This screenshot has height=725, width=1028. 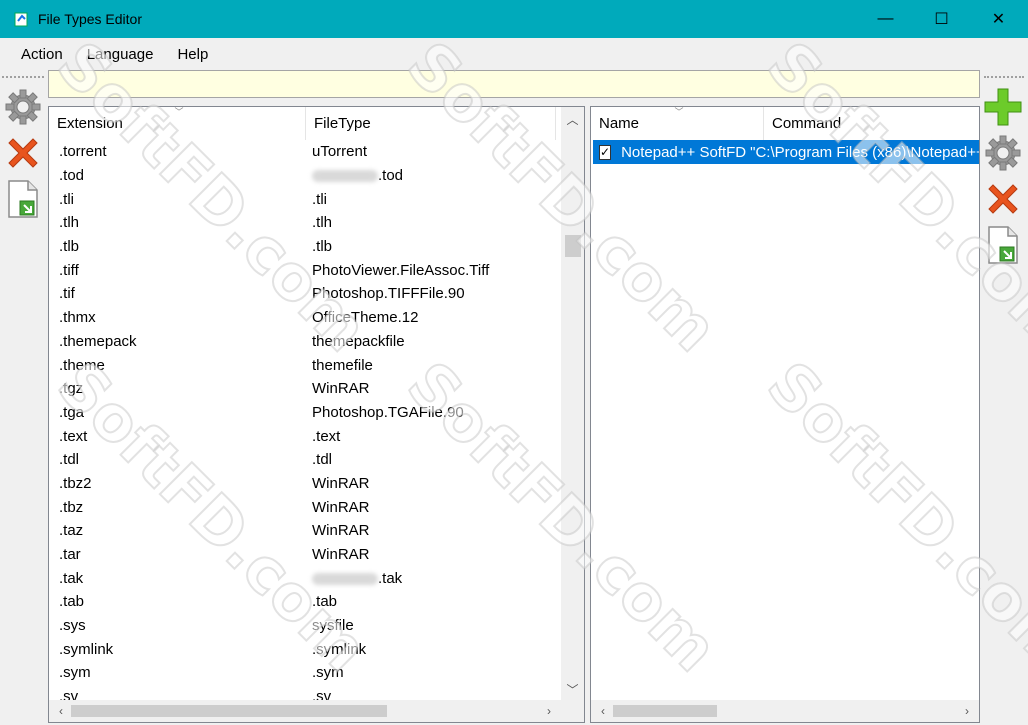 What do you see at coordinates (871, 123) in the screenshot?
I see `column-header-command: Command` at bounding box center [871, 123].